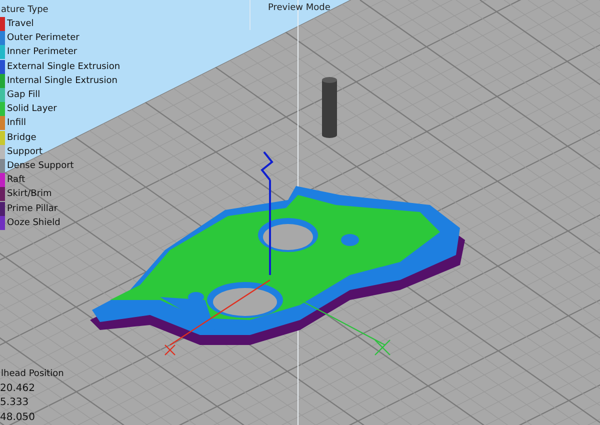 This screenshot has width=600, height=425. I want to click on toolhead-coordinate: 20.462, so click(18, 389).